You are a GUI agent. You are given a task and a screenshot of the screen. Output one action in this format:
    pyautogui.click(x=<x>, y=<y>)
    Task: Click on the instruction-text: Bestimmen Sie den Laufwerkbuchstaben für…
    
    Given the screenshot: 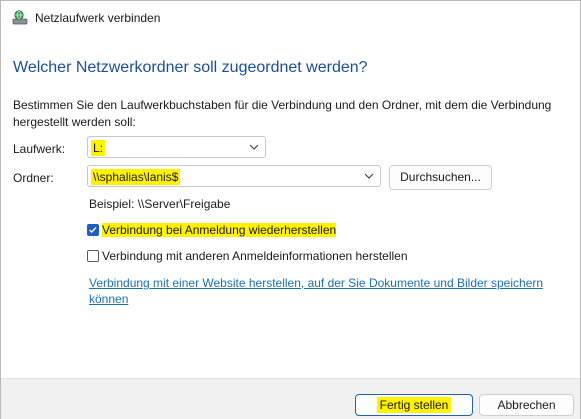 What is the action you would take?
    pyautogui.click(x=282, y=113)
    